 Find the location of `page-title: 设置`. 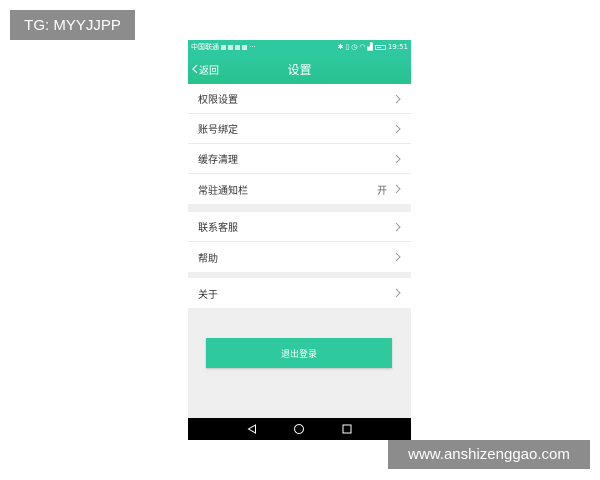

page-title: 设置 is located at coordinates (299, 69).